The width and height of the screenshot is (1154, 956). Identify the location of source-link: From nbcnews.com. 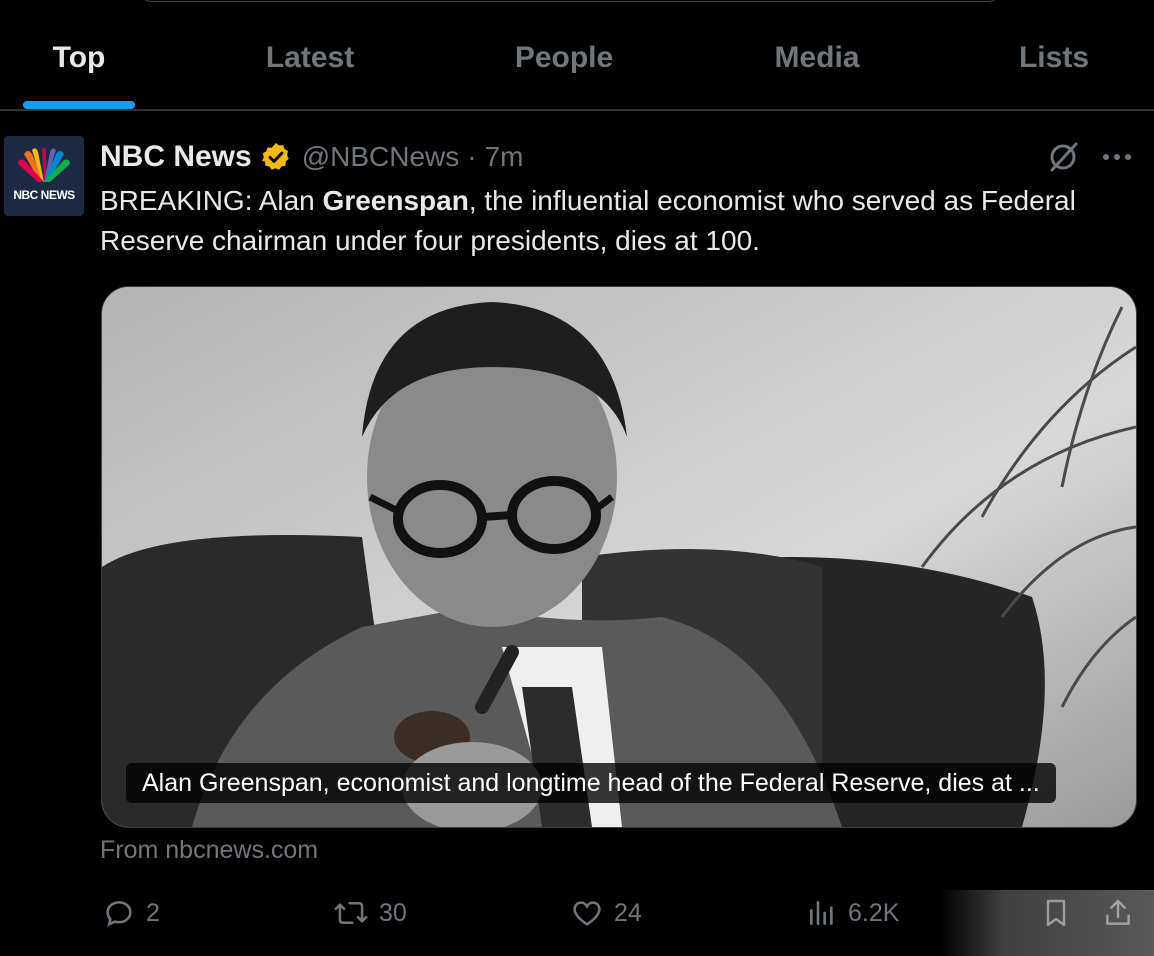
(209, 850).